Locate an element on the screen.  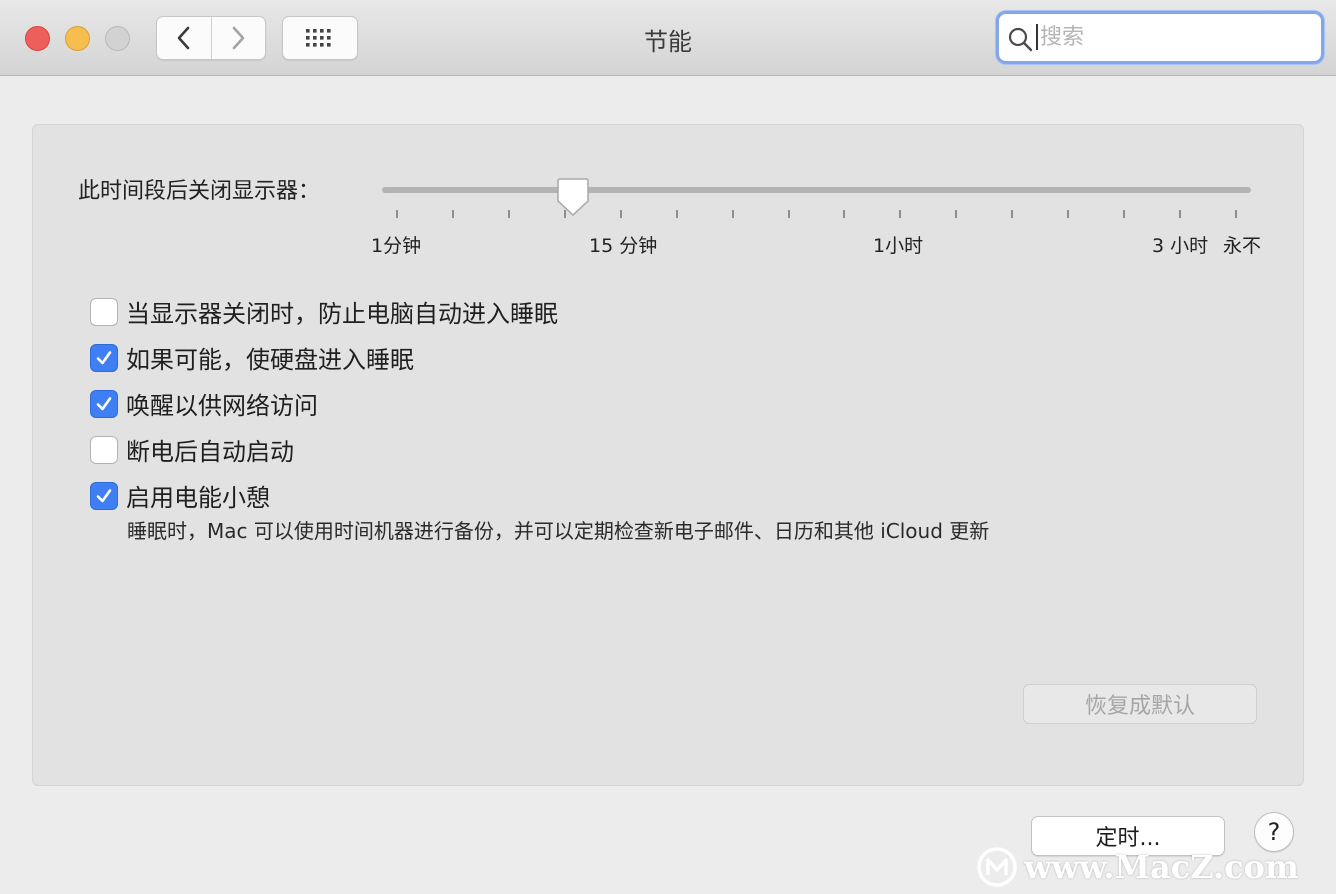
option-label: 唤醒以供网络访问 is located at coordinates (222, 406).